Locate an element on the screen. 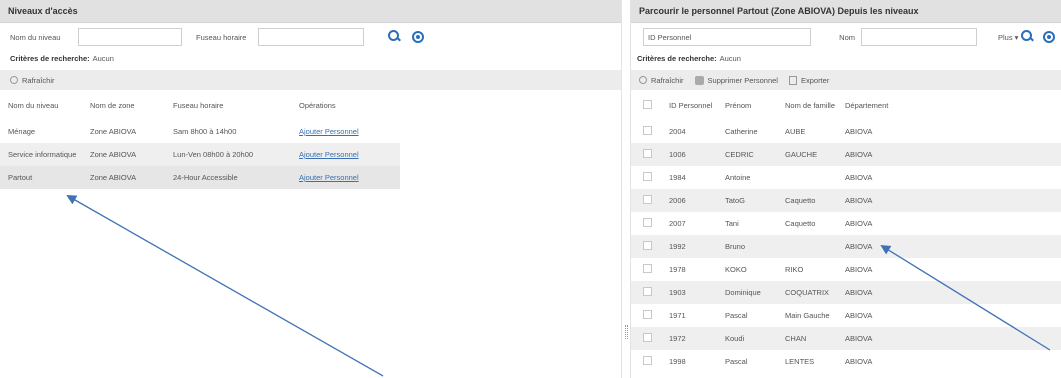  cell-zone-name: Zone ABIOVA is located at coordinates (113, 131).